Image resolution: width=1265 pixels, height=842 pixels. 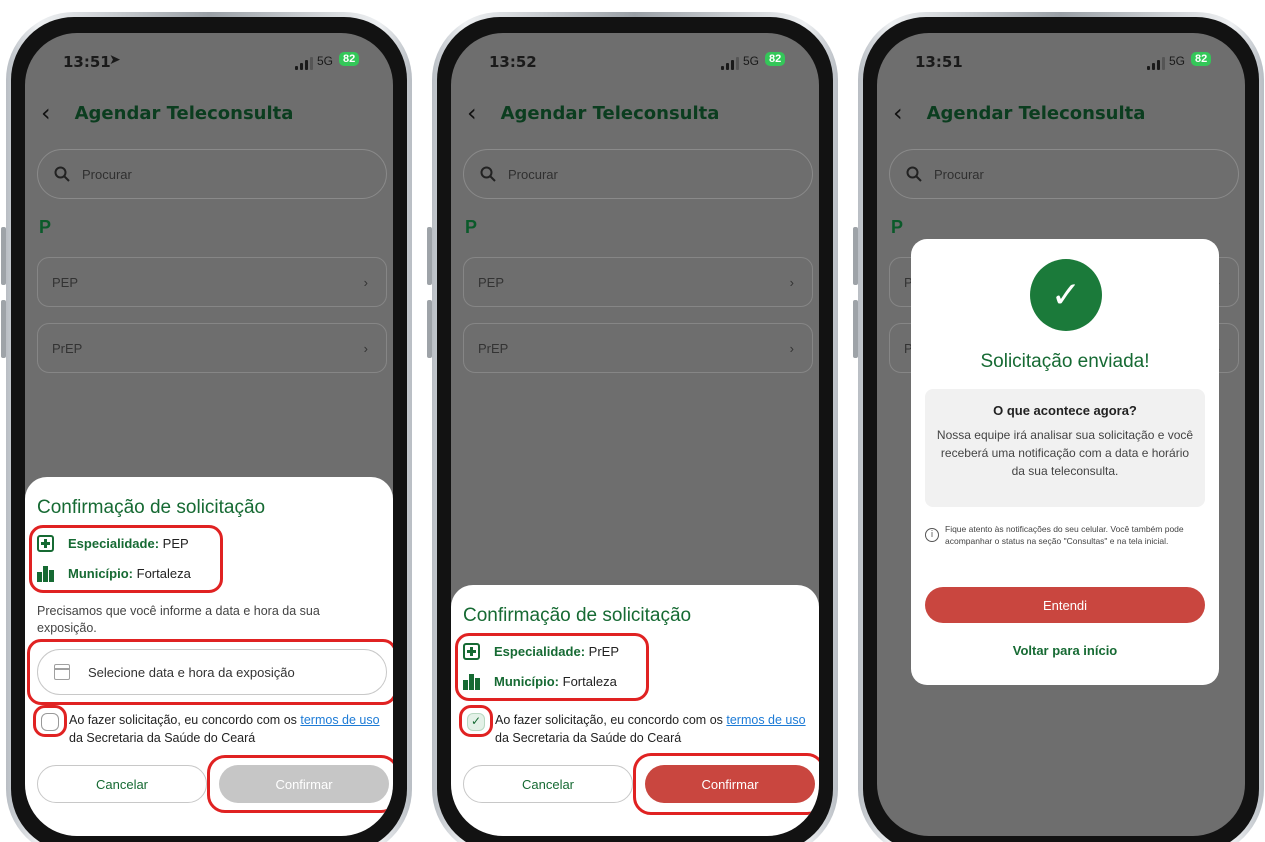 What do you see at coordinates (1065, 605) in the screenshot?
I see `understood-button: Entendi` at bounding box center [1065, 605].